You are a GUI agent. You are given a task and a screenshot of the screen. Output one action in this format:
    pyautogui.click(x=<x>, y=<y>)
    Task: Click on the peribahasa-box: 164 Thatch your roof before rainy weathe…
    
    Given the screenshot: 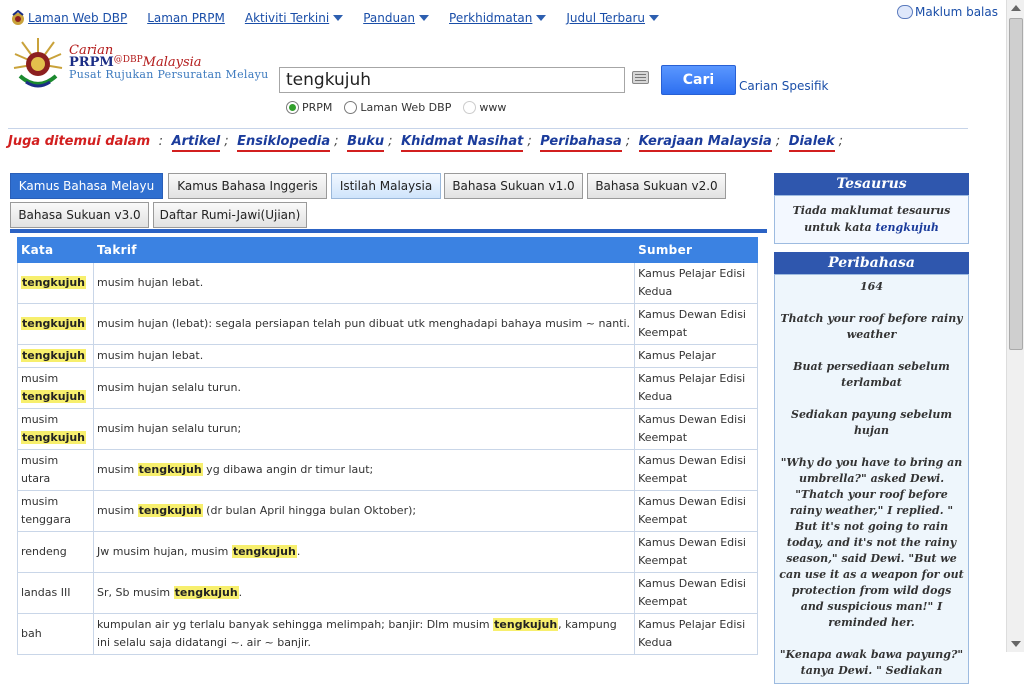 What is the action you would take?
    pyautogui.click(x=871, y=479)
    